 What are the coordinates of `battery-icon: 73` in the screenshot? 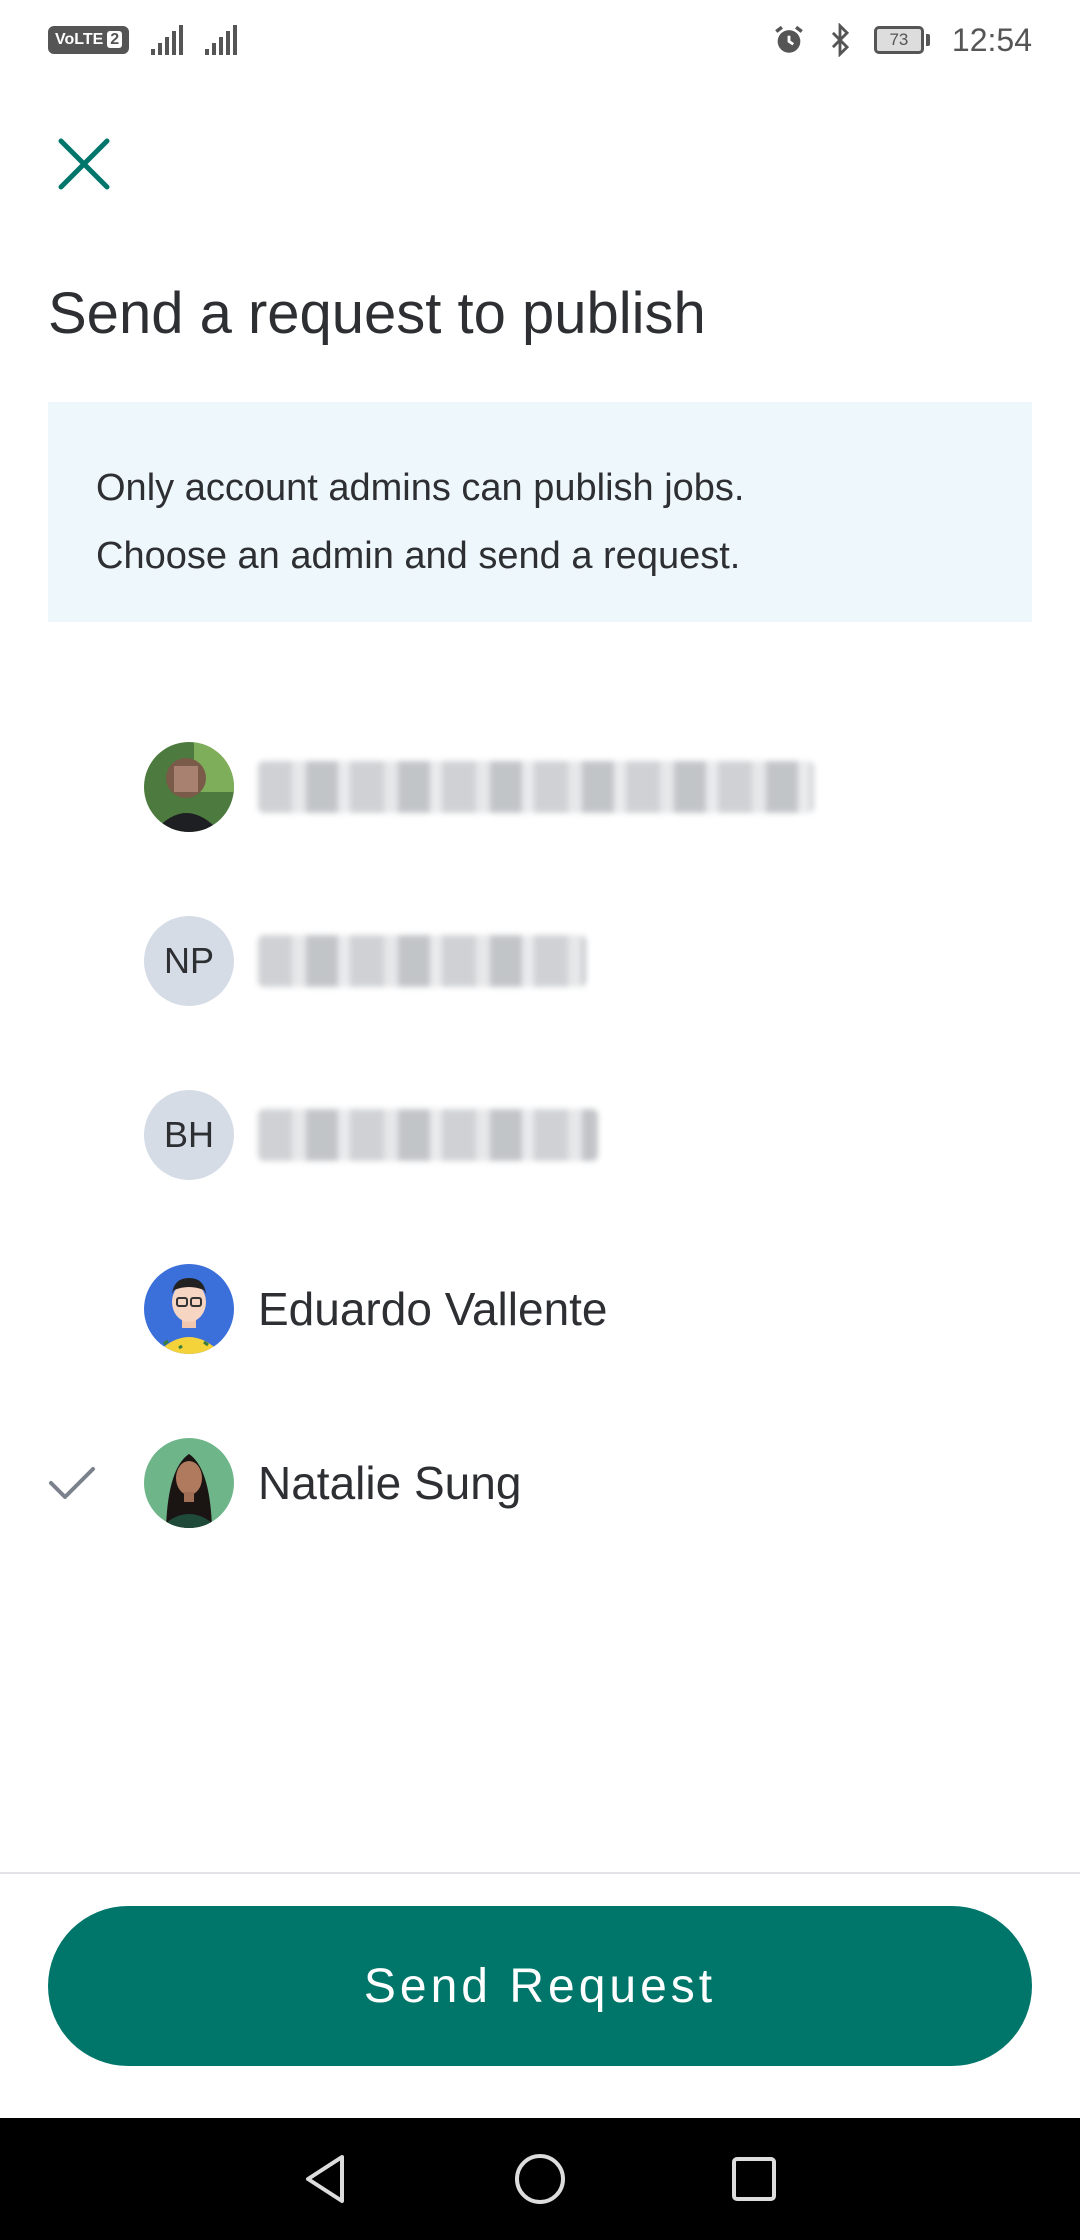 It's located at (901, 40).